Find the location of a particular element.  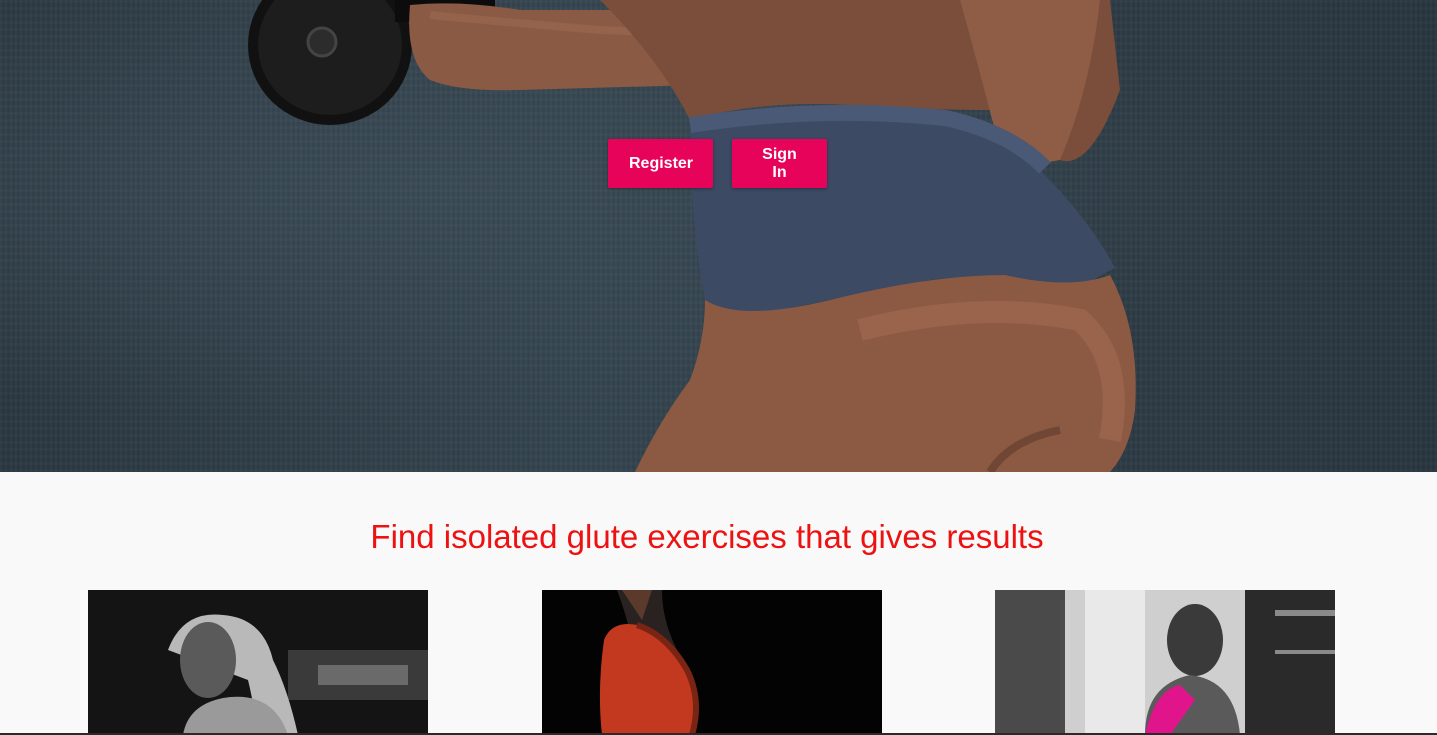

woman-red-top-photo is located at coordinates (712, 662).